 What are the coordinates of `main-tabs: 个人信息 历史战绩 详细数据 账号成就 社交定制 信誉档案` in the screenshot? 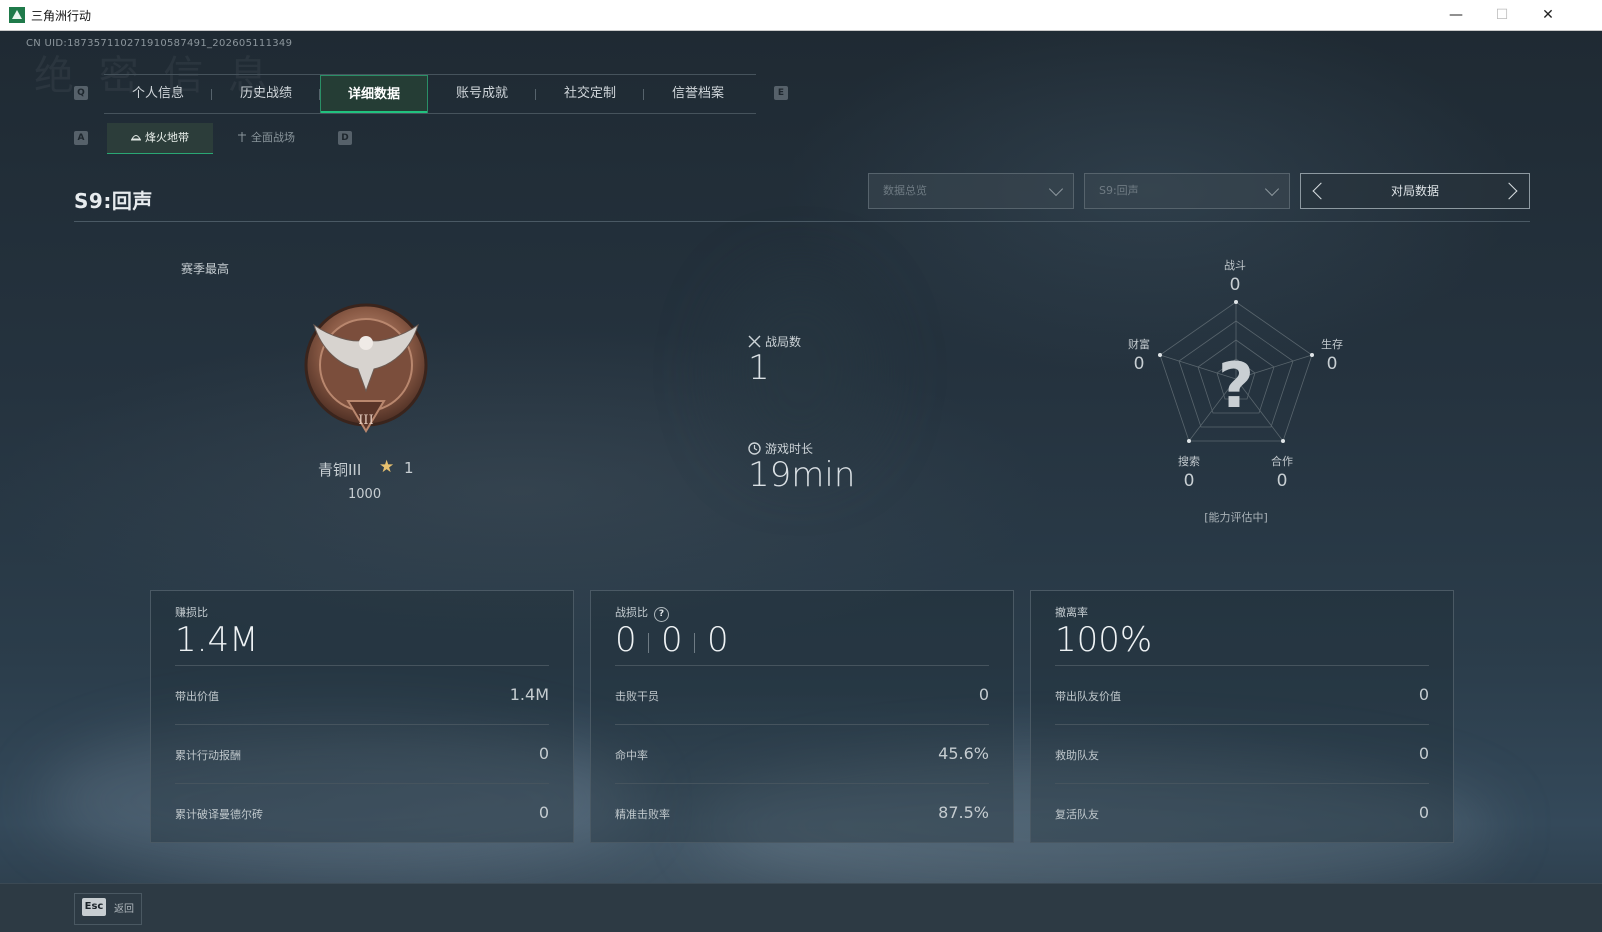 It's located at (430, 94).